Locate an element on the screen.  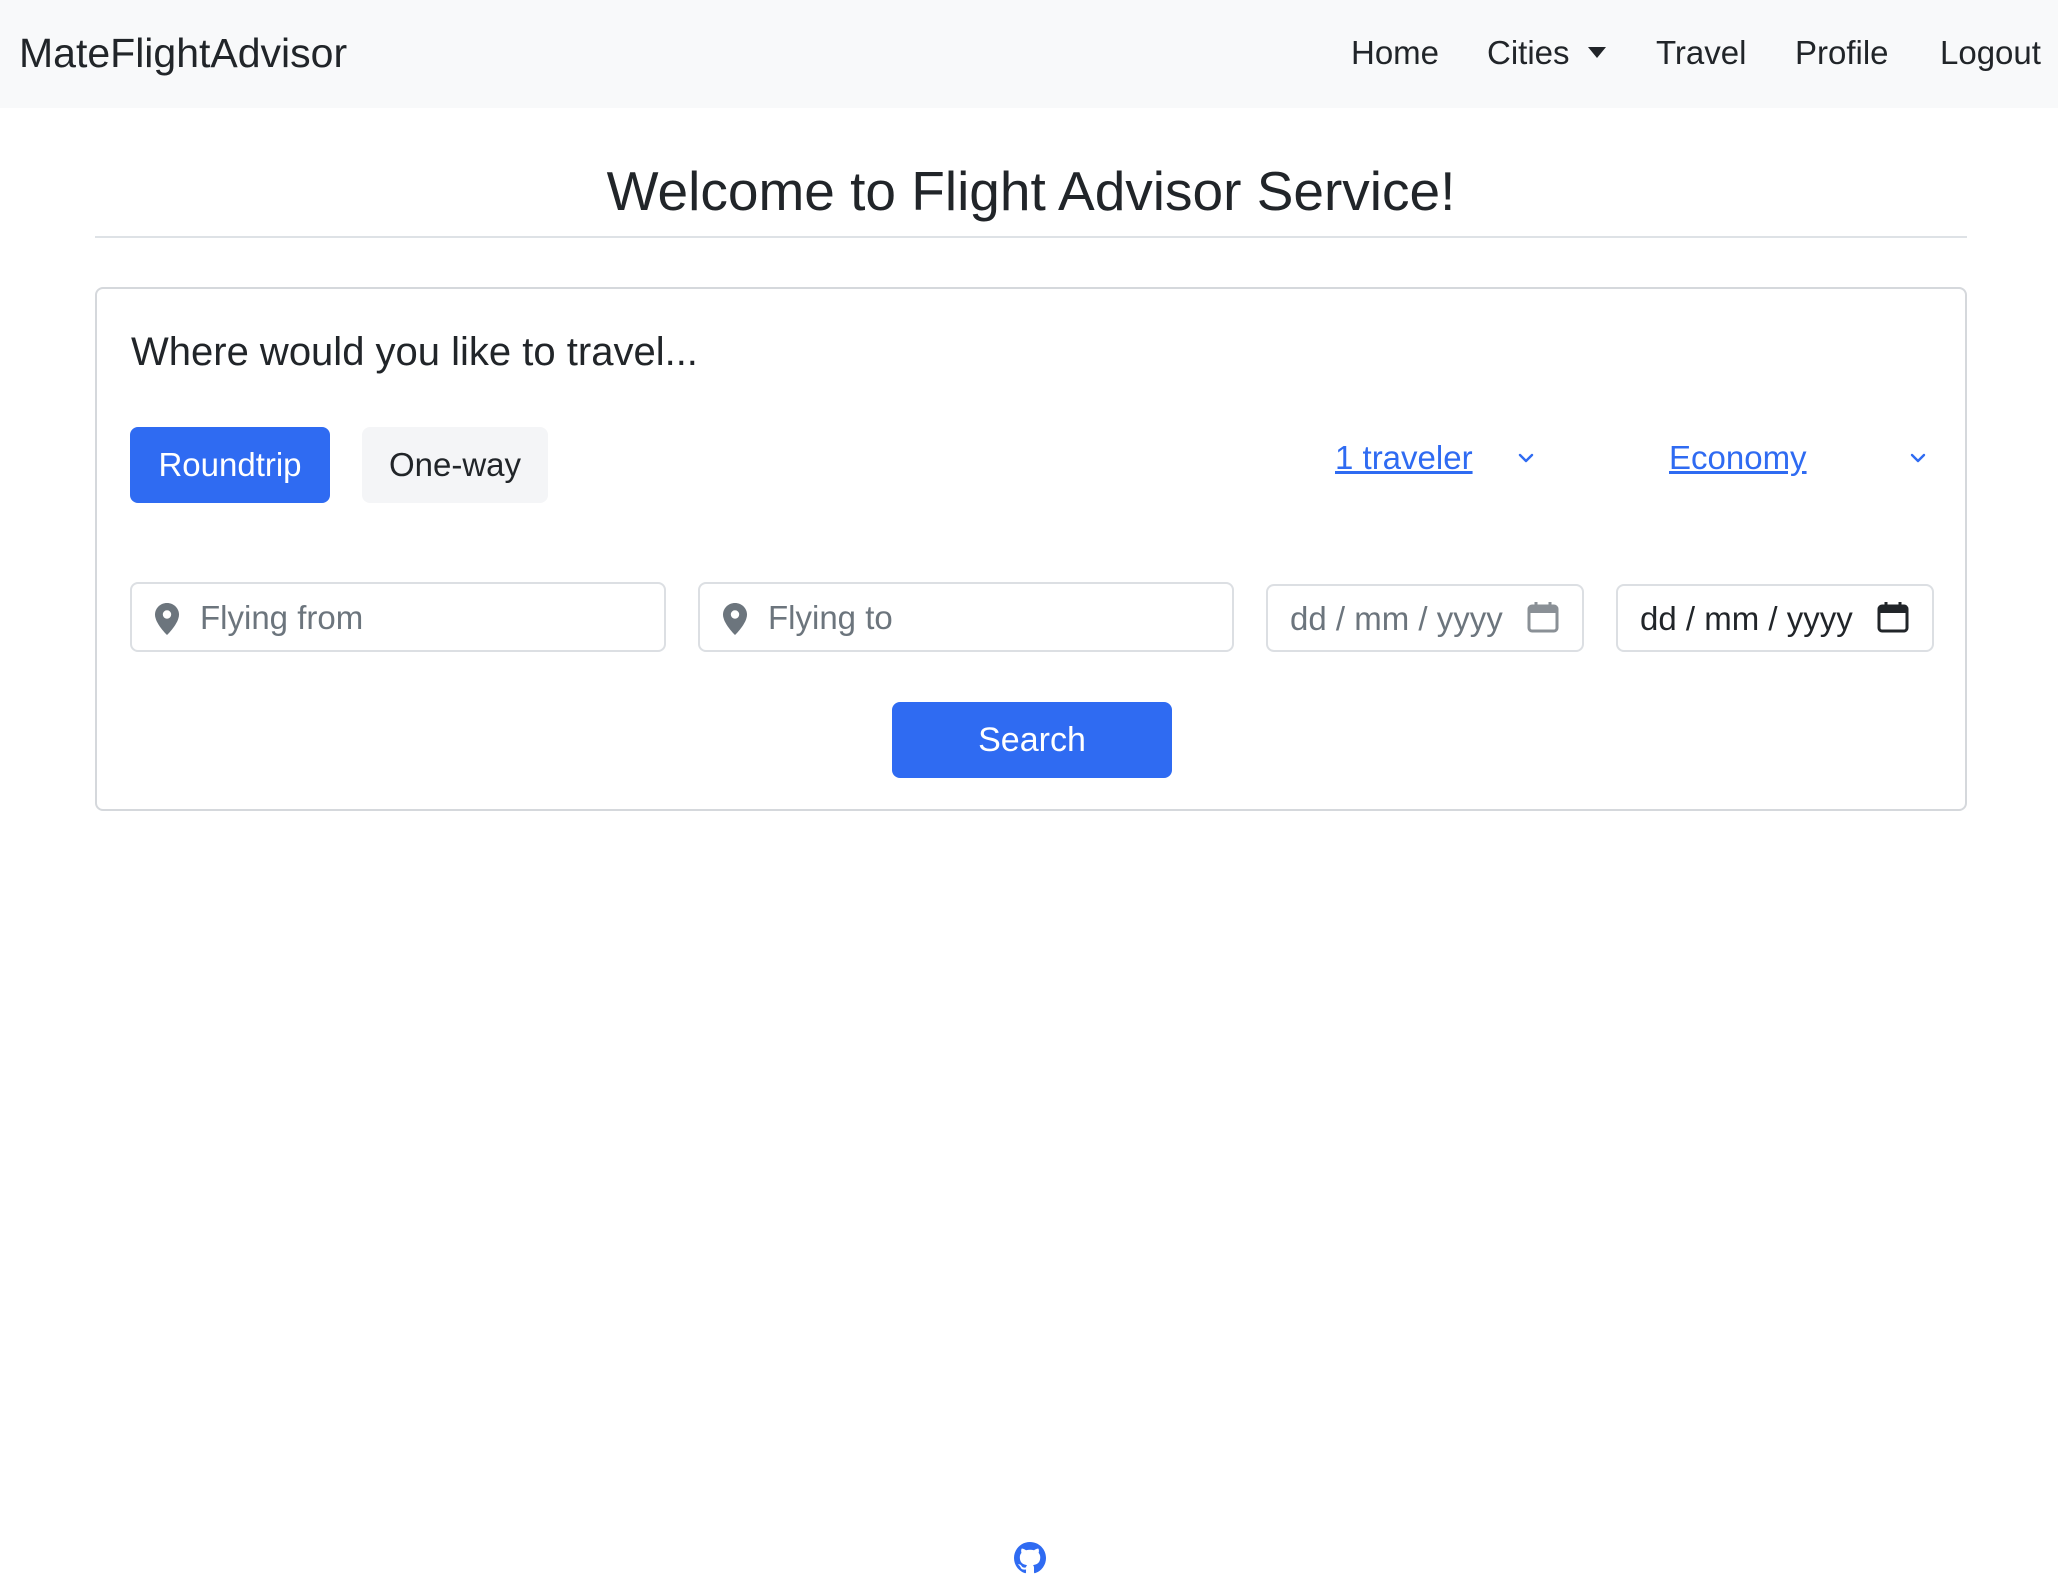
nav-logout: Logout is located at coordinates (1990, 53).